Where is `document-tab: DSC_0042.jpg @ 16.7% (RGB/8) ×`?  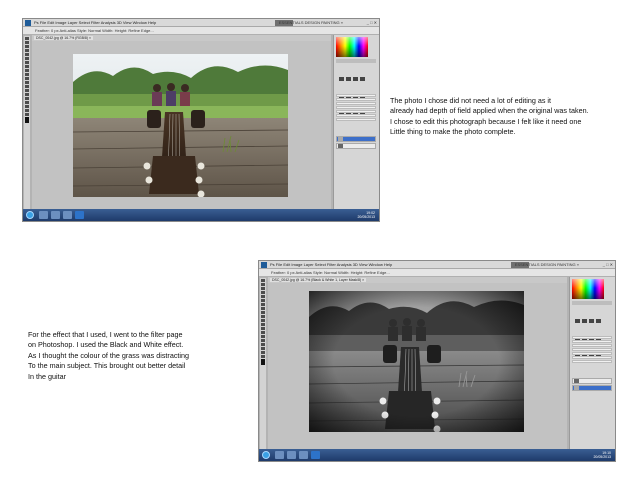
document-tab: DSC_0042.jpg @ 16.7% (RGB/8) × is located at coordinates (64, 38).